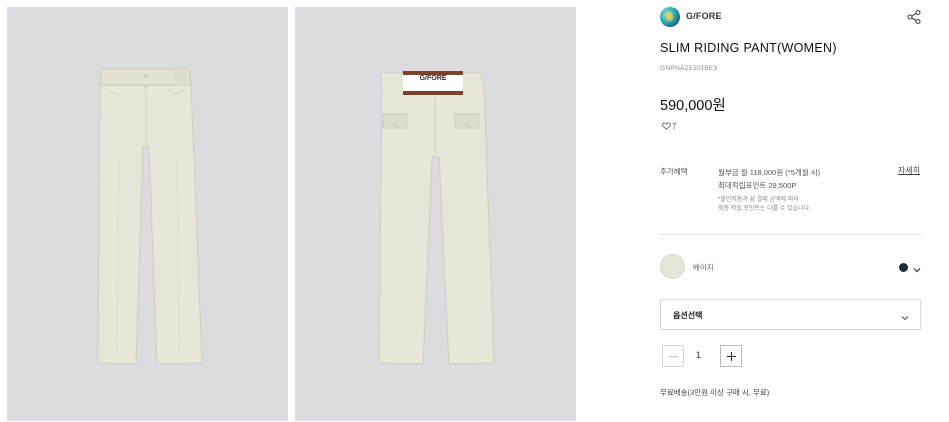  What do you see at coordinates (666, 126) in the screenshot?
I see `heart-icon` at bounding box center [666, 126].